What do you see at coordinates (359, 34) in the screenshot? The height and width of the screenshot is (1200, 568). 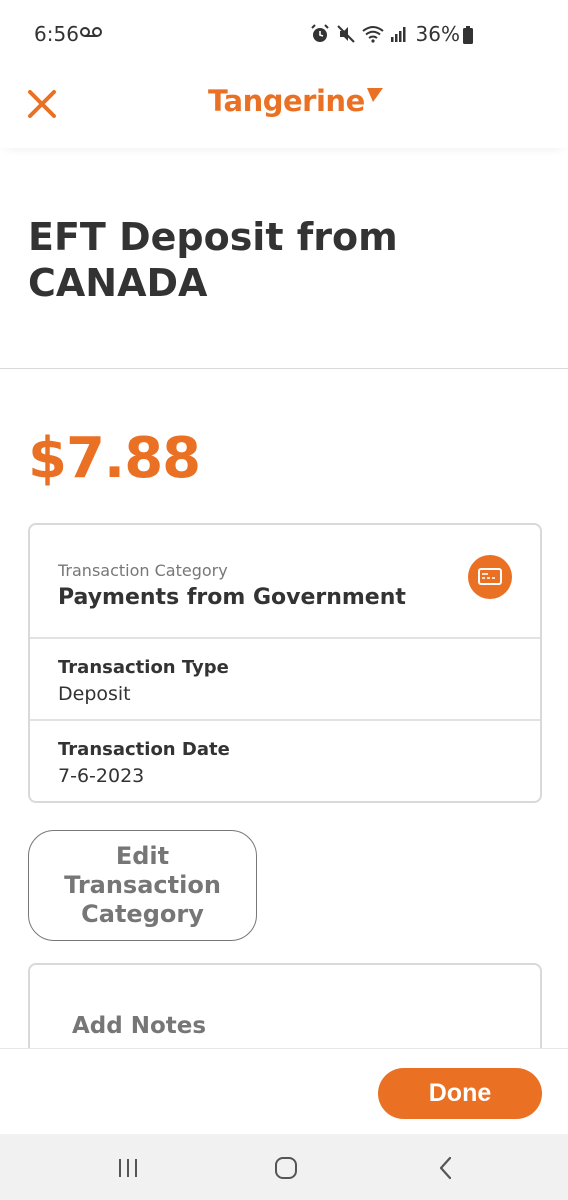 I see `status-icons` at bounding box center [359, 34].